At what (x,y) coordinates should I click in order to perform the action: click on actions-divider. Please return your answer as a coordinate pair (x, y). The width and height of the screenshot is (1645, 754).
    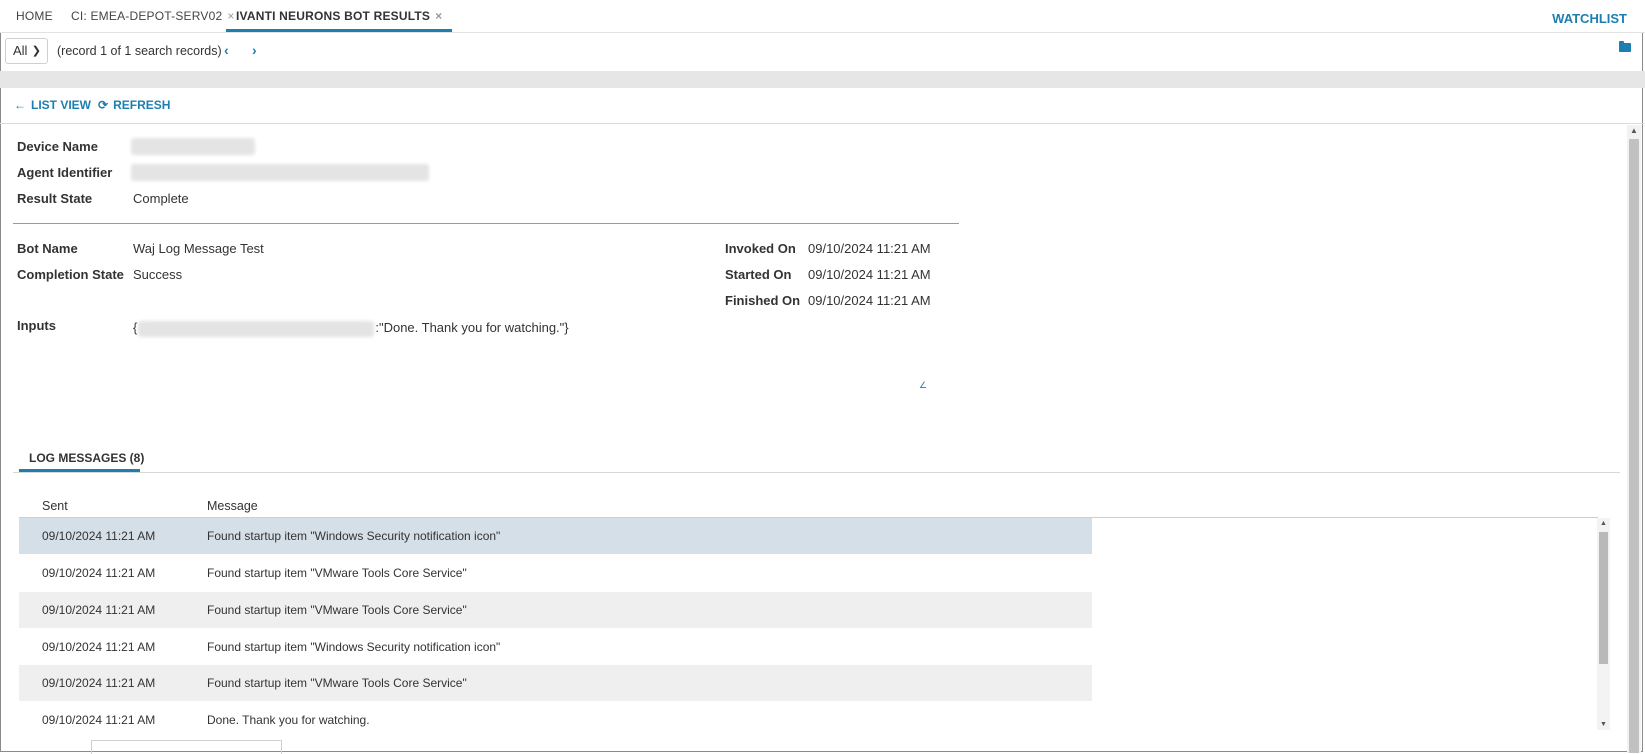
    Looking at the image, I should click on (822, 123).